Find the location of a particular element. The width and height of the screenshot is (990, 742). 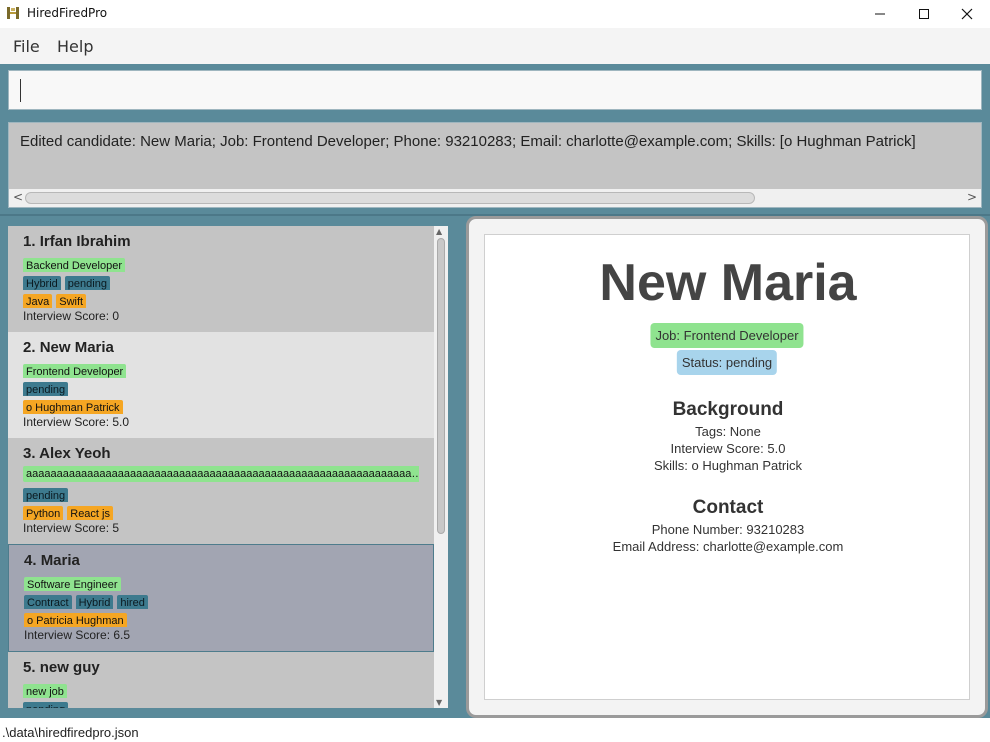

candidate-name: 3. Alex Yeoh is located at coordinates (221, 455).